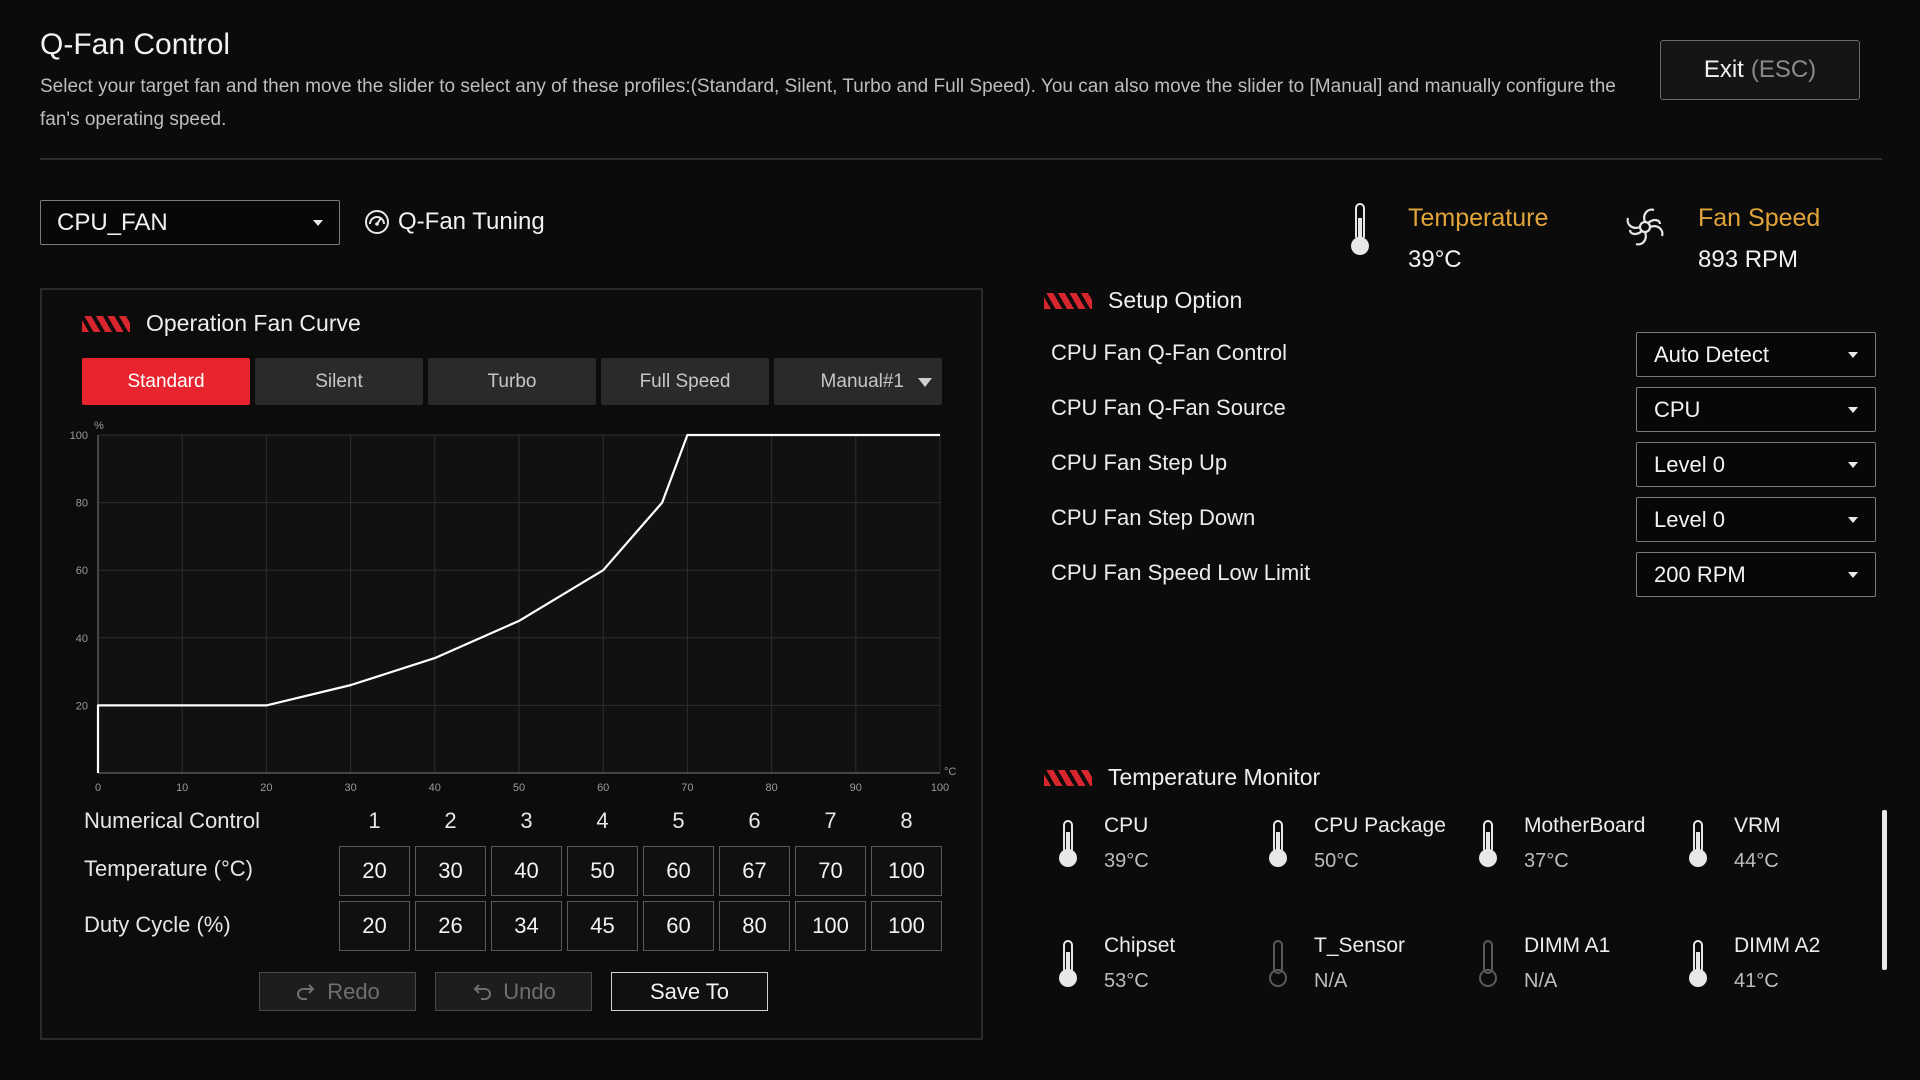  Describe the element at coordinates (1359, 963) in the screenshot. I see `sensor-text: T_Sensor N/A` at that location.